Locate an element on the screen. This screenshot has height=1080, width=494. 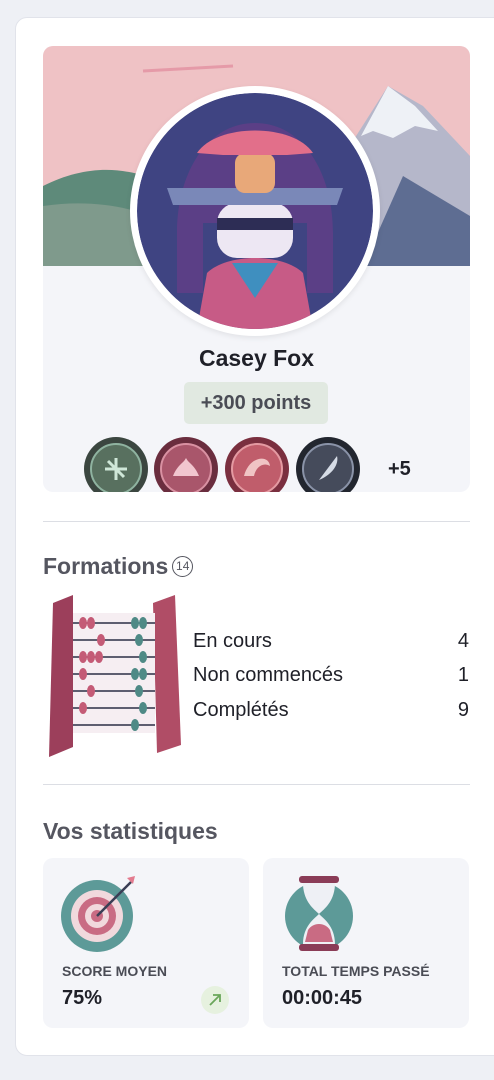
badge-list: +5 is located at coordinates (263, 464).